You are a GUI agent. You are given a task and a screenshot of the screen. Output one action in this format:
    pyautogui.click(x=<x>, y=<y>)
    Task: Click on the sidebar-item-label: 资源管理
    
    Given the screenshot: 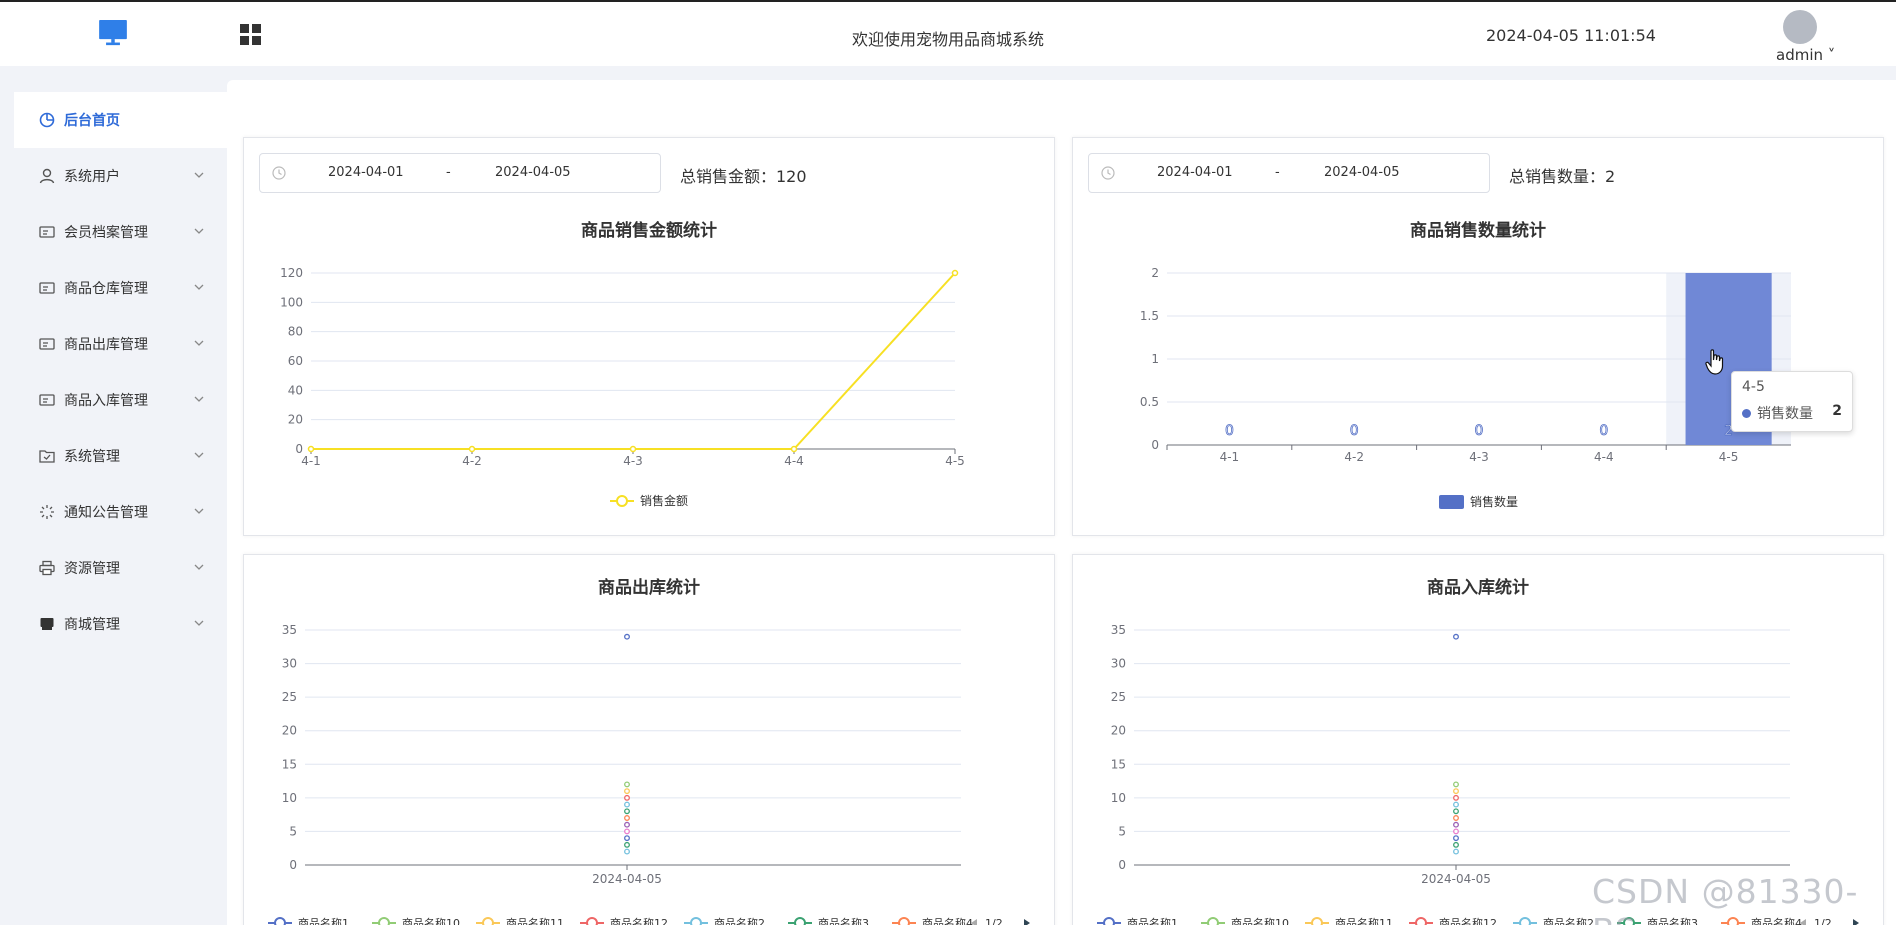 What is the action you would take?
    pyautogui.click(x=92, y=569)
    